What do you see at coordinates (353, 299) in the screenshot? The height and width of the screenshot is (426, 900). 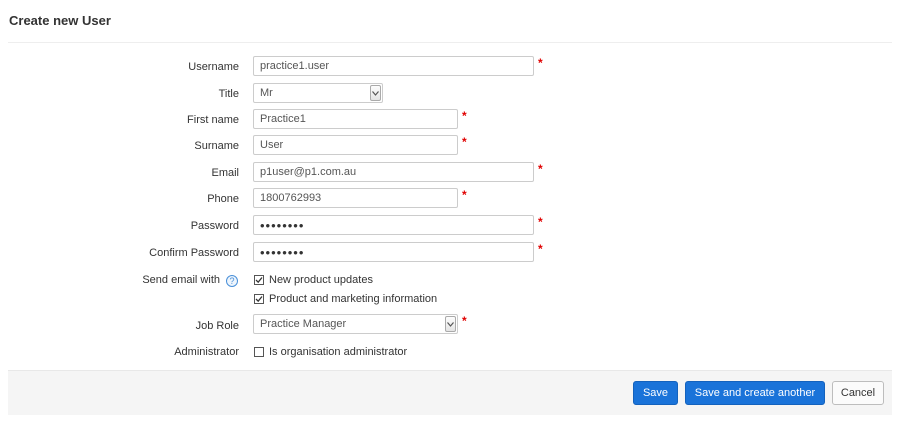 I see `product-marketing-label: Product and marketing information` at bounding box center [353, 299].